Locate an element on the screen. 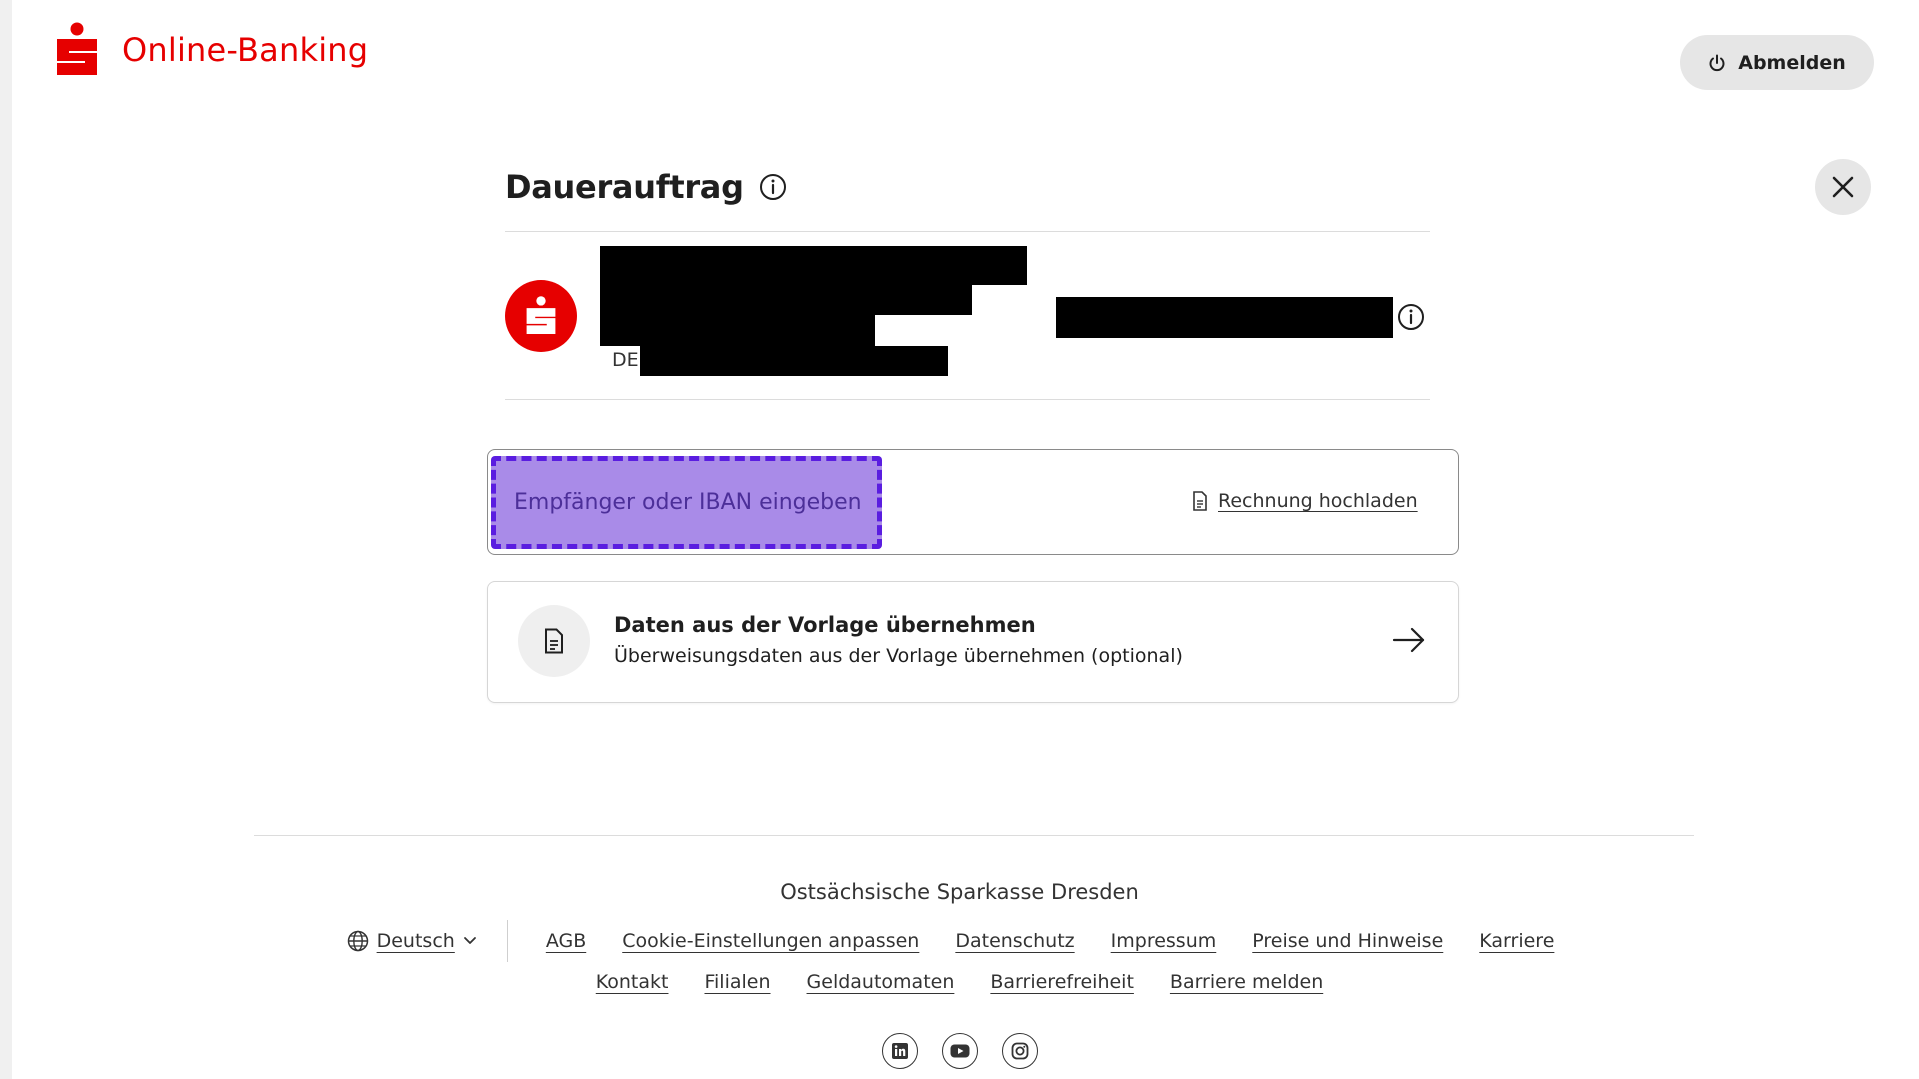 This screenshot has height=1079, width=1919. footer-divider is located at coordinates (974, 835).